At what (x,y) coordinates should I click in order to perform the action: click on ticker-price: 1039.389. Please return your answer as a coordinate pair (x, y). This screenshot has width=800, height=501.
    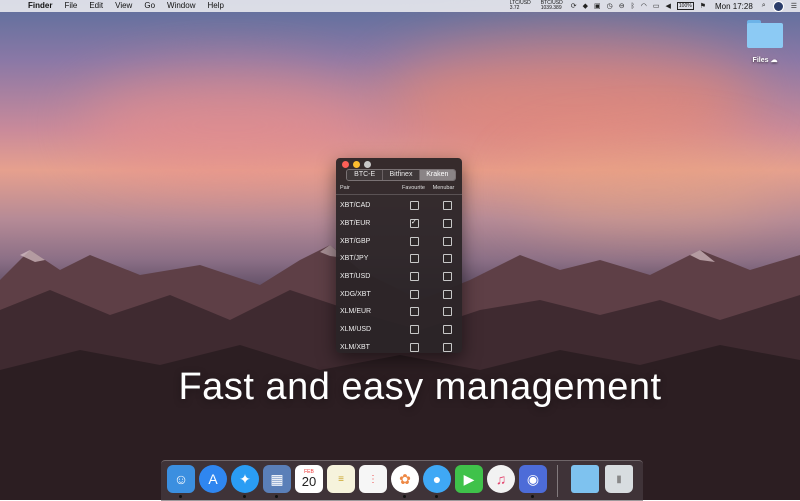
    Looking at the image, I should click on (551, 8).